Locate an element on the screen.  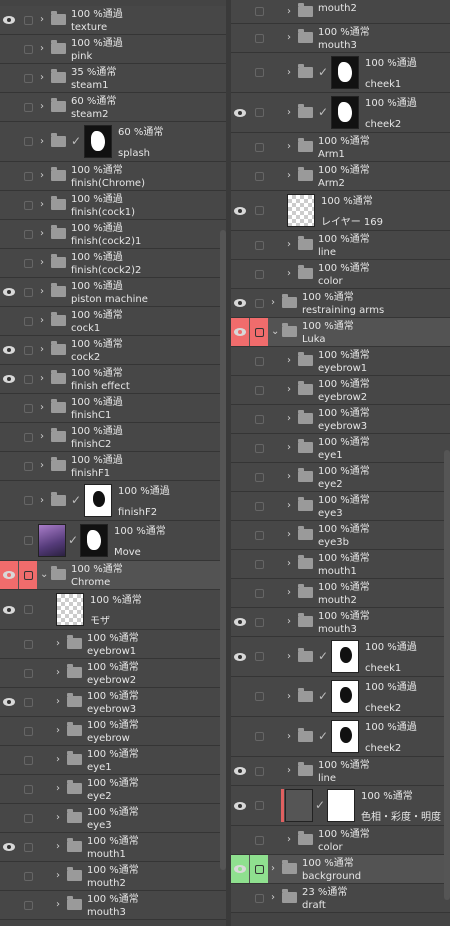
layer-row: › 100 %通常 eye3b is located at coordinates (340, 535).